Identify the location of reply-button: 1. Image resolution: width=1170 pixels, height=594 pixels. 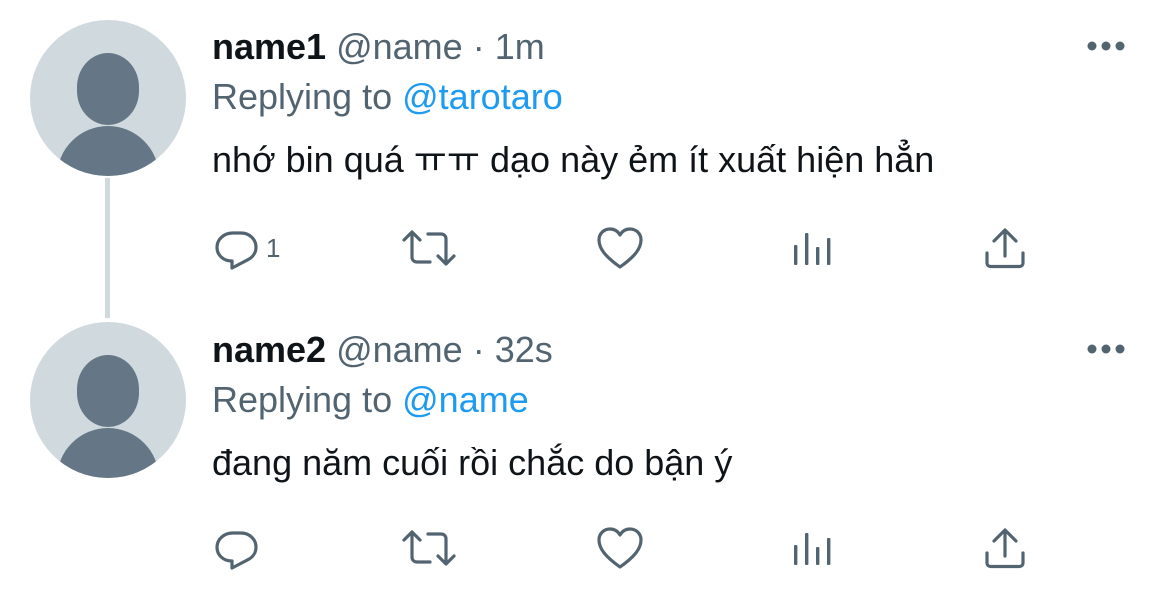
(247, 248).